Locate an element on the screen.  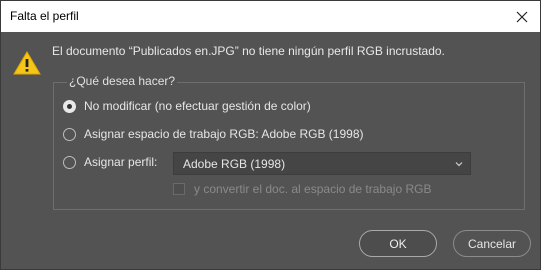
title-bar: Falta el perfil is located at coordinates (270, 16).